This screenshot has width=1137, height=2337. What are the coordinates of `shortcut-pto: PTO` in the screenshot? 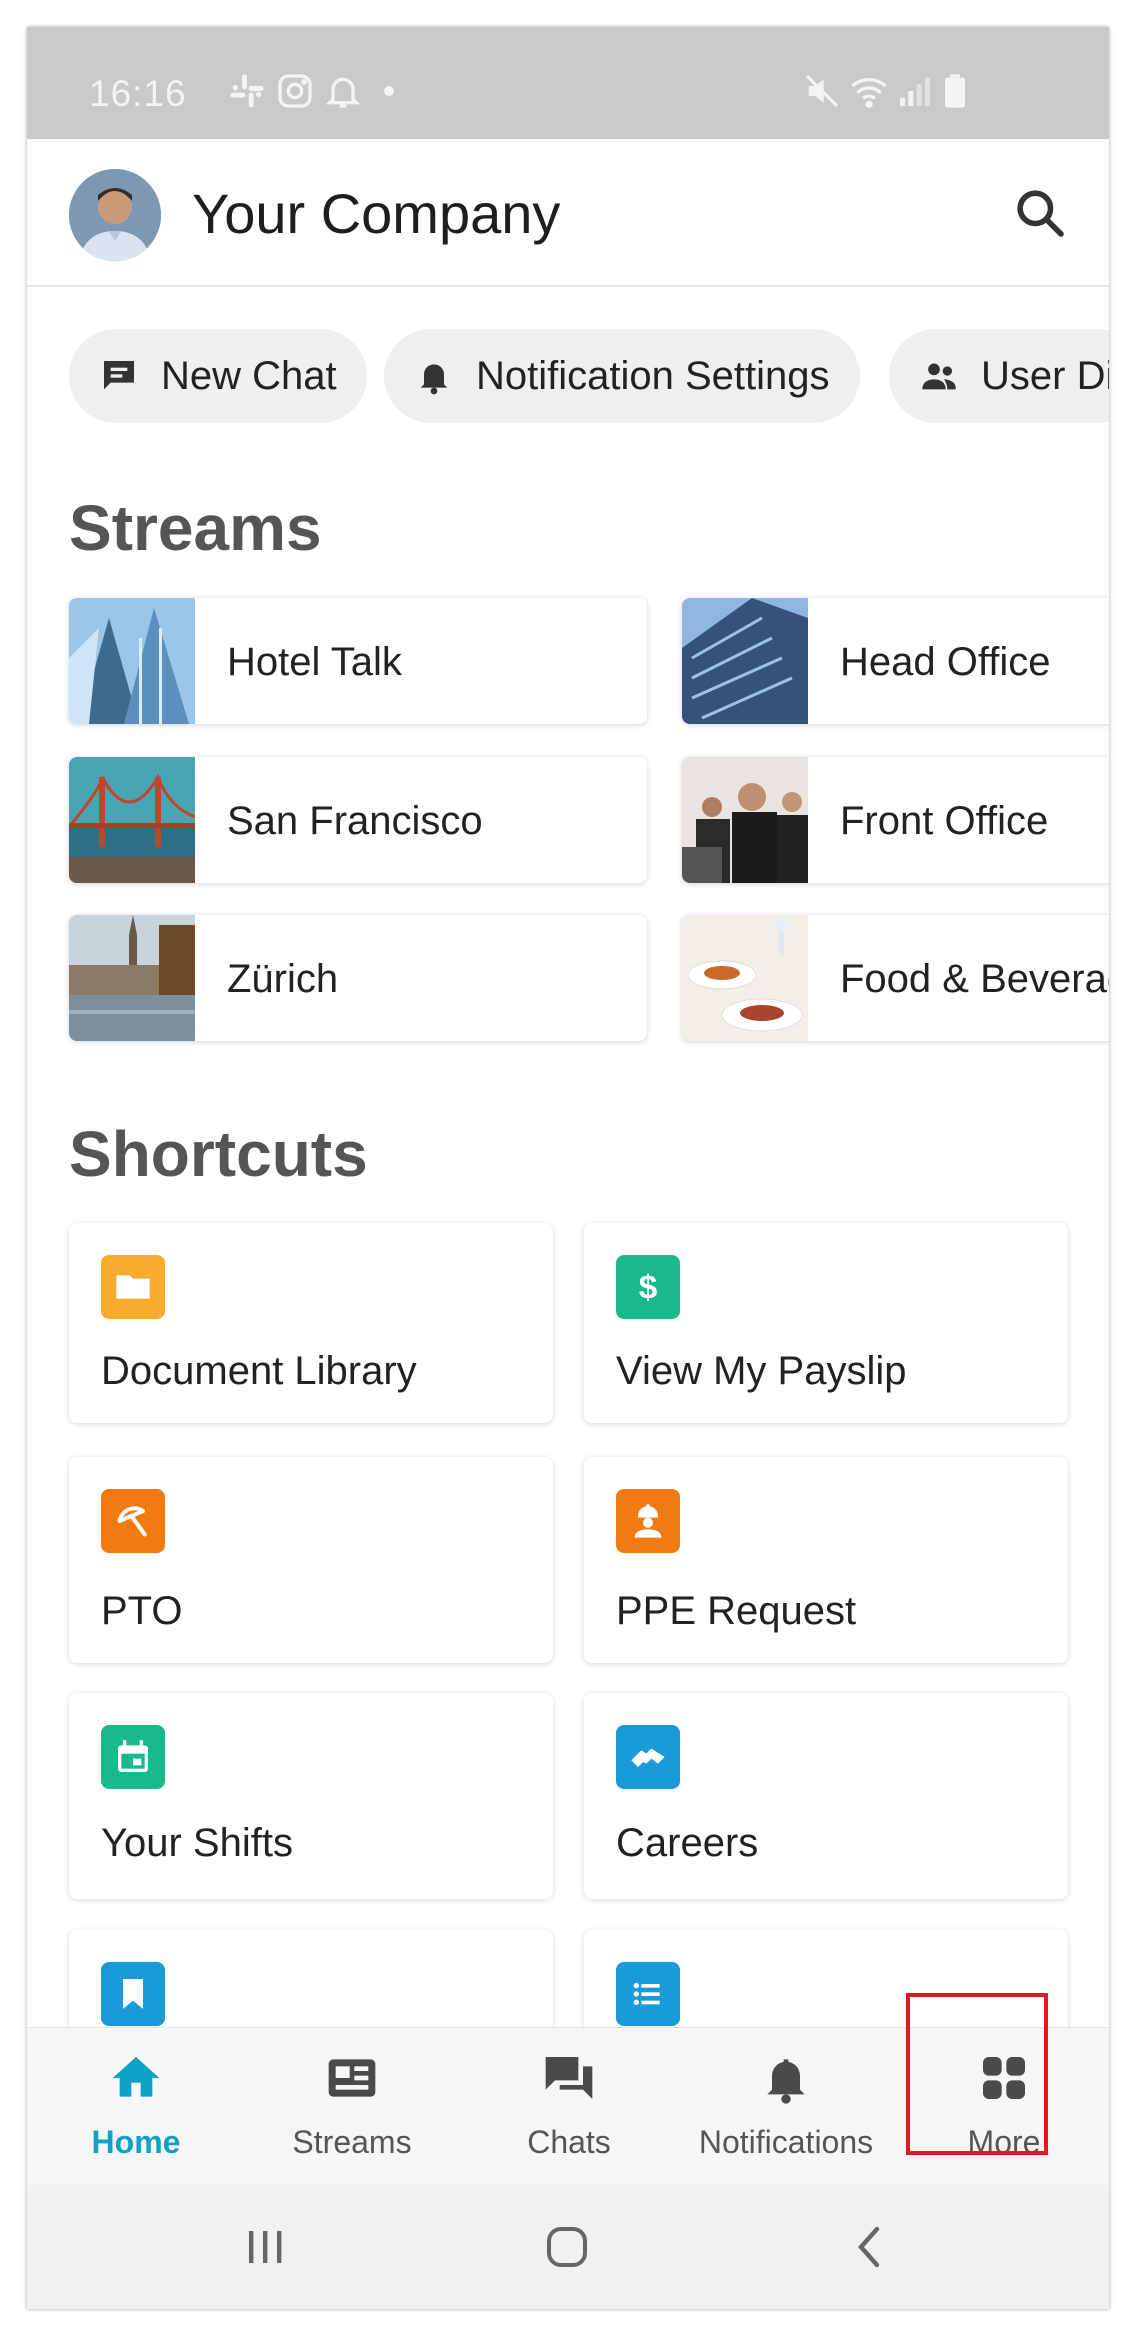 It's located at (311, 1560).